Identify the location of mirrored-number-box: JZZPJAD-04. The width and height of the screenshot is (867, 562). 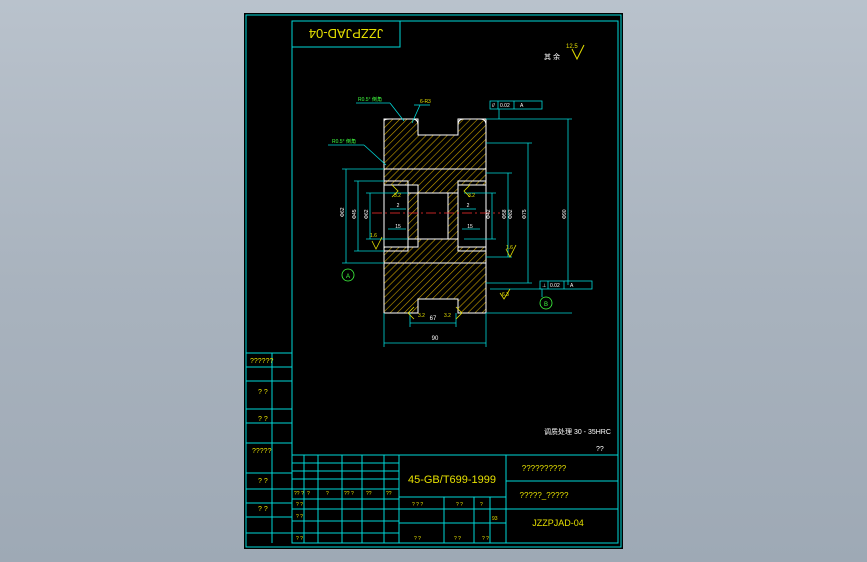
(346, 34).